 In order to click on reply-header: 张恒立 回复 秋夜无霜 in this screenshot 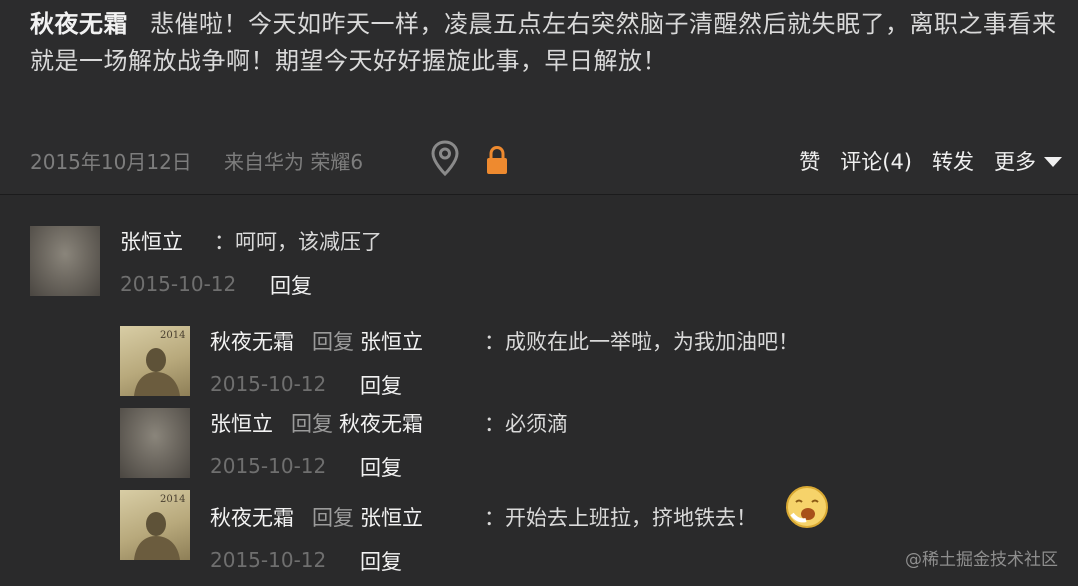, I will do `click(316, 423)`.